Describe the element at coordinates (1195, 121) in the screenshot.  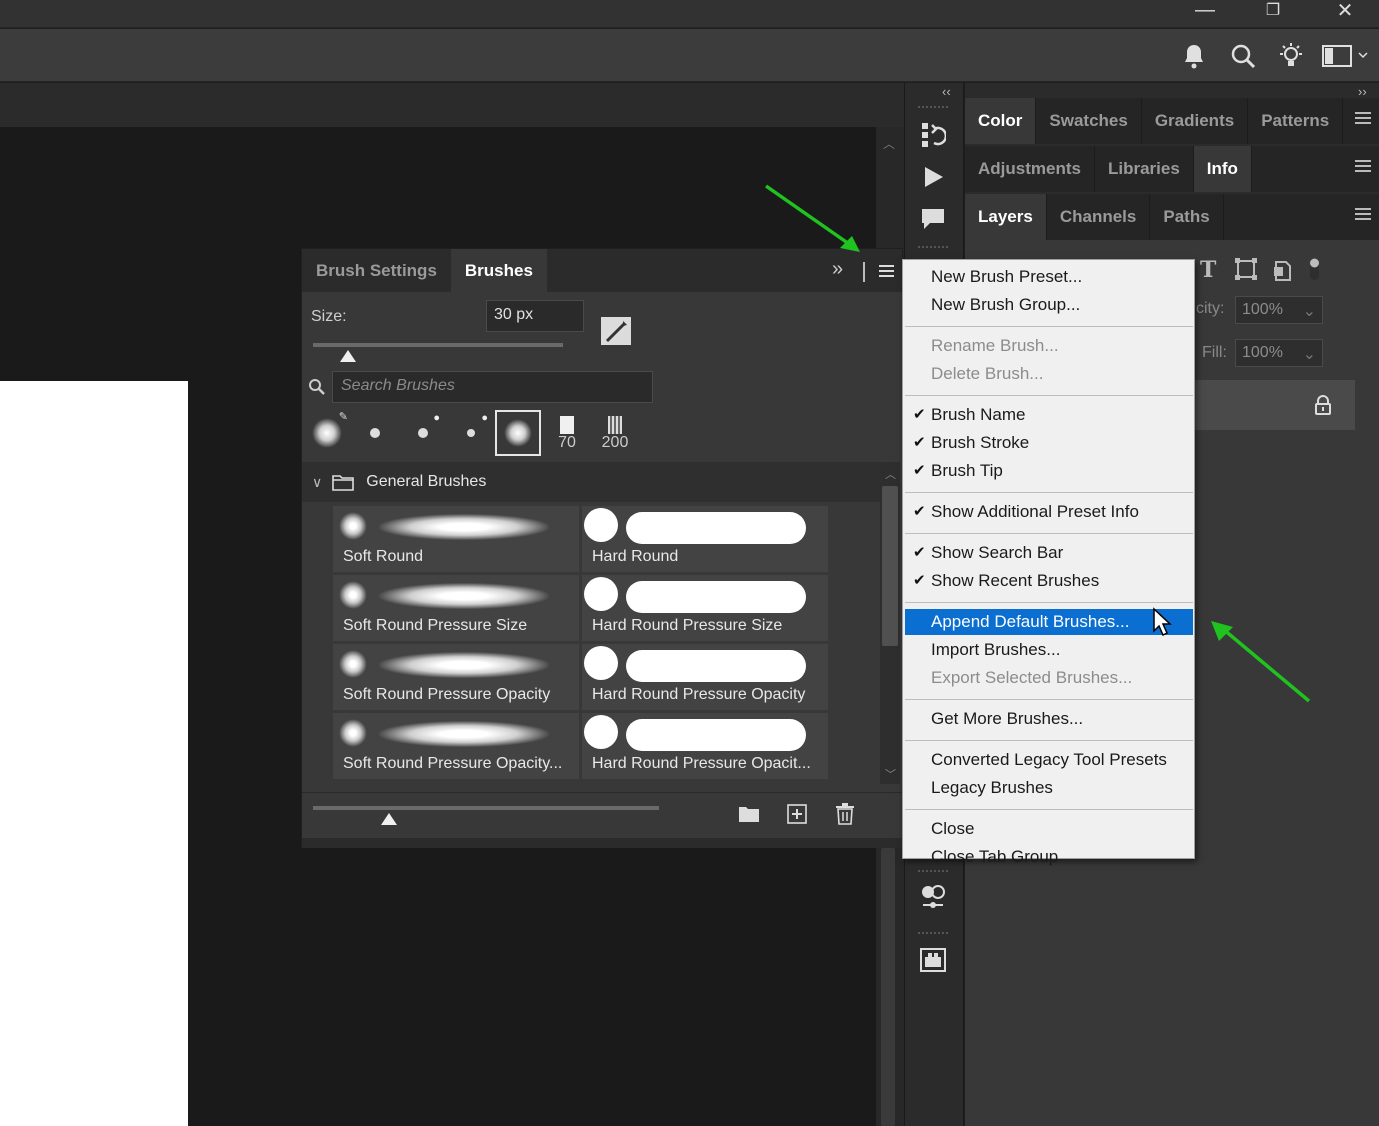
I see `tab-gradients: Gradients` at that location.